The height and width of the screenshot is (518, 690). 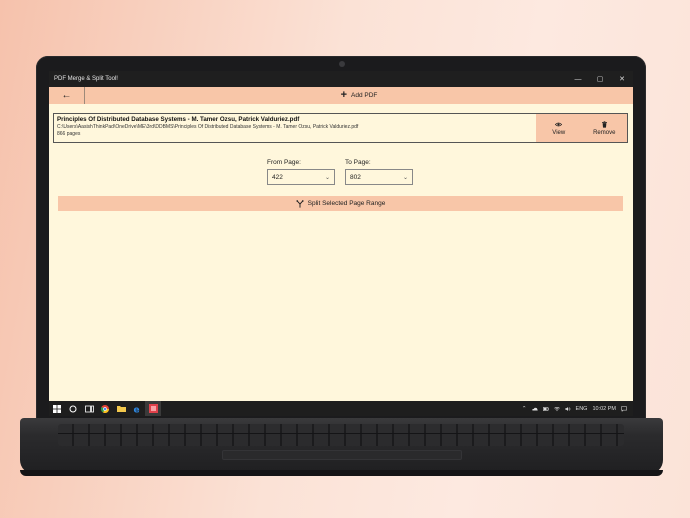 I want to click on taskbar-pdf-tool, so click(x=153, y=408).